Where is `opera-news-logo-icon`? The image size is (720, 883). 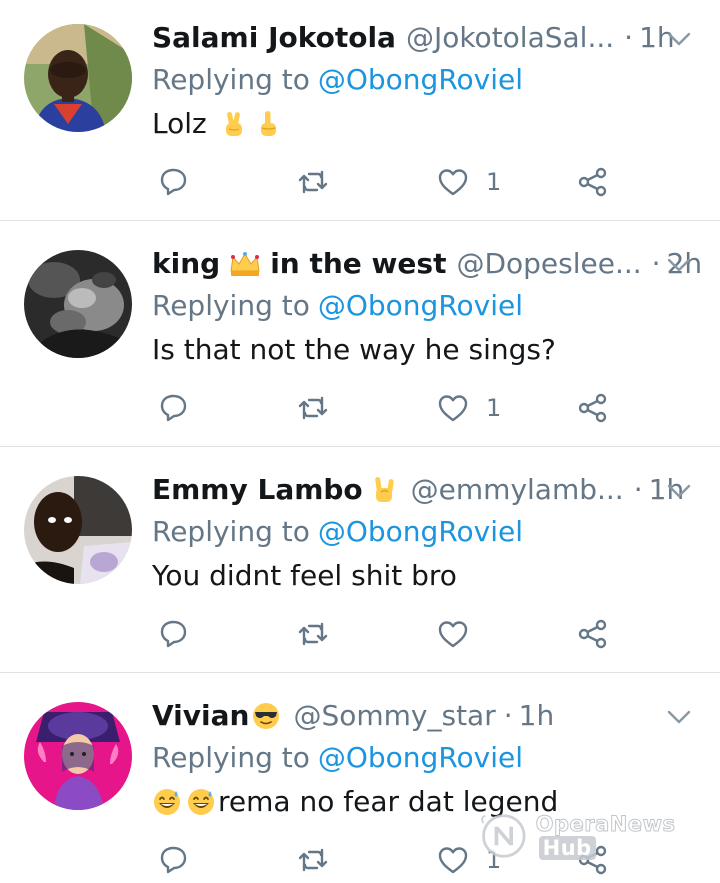
opera-news-logo-icon is located at coordinates (503, 836).